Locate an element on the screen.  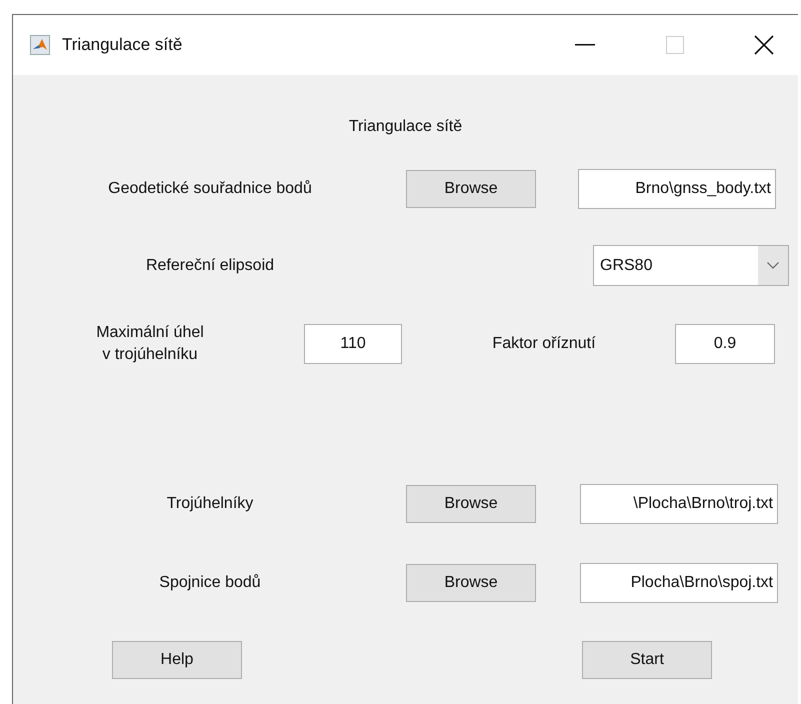
close-icon is located at coordinates (764, 45).